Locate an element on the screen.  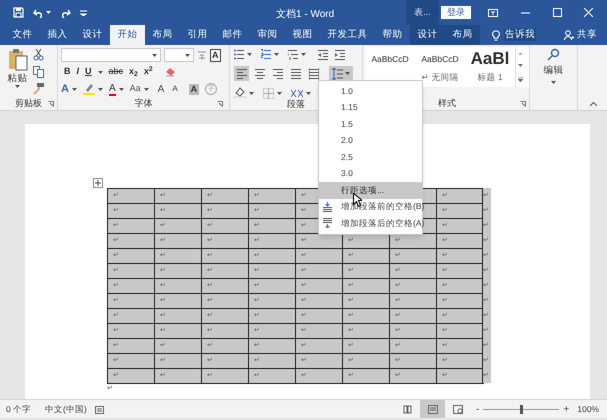
redo-icon is located at coordinates (65, 13).